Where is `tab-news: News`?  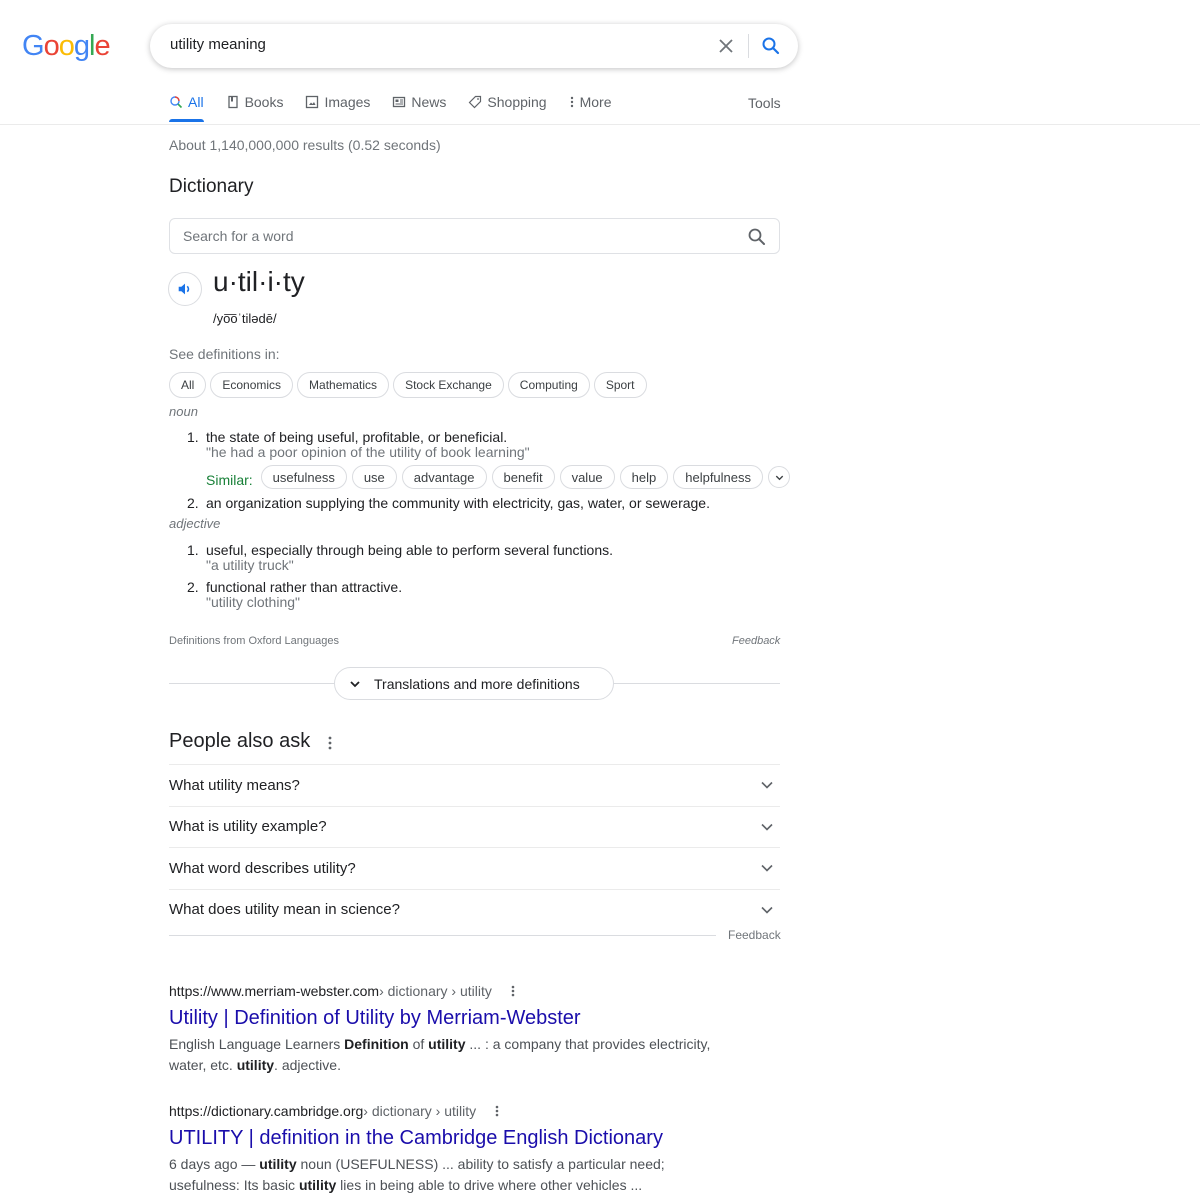
tab-news: News is located at coordinates (419, 102).